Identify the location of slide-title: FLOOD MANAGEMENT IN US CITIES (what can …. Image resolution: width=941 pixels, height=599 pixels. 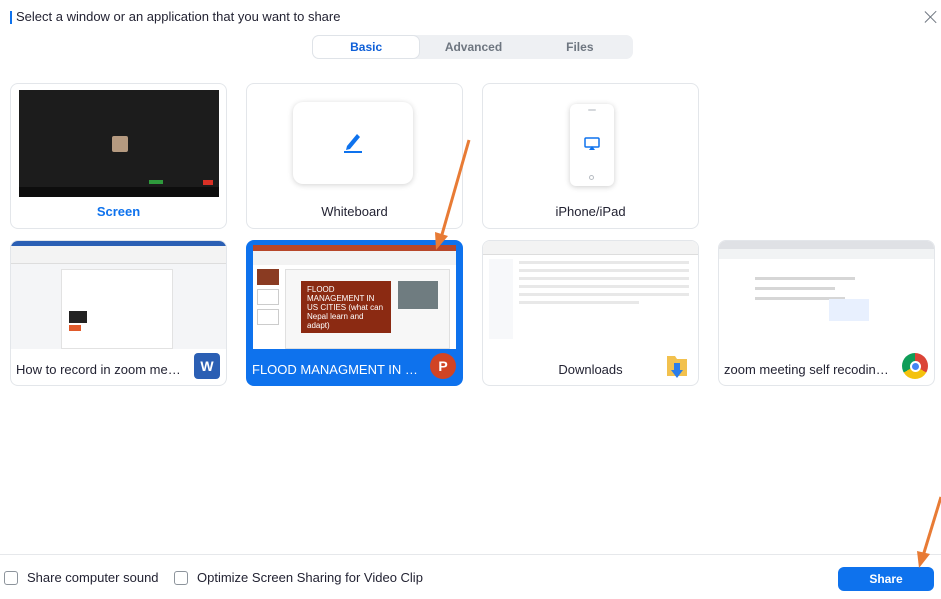
(346, 307).